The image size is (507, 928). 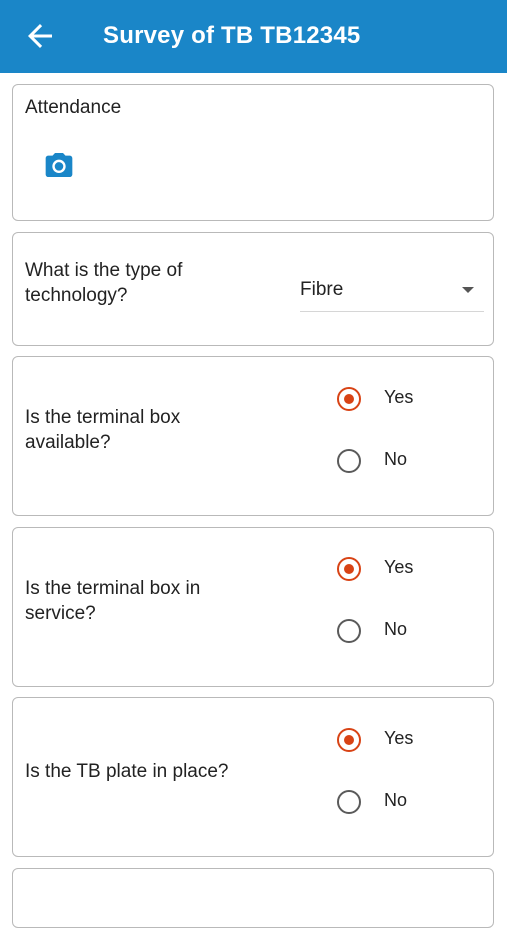 What do you see at coordinates (103, 430) in the screenshot?
I see `question-label: Is the terminal box available?` at bounding box center [103, 430].